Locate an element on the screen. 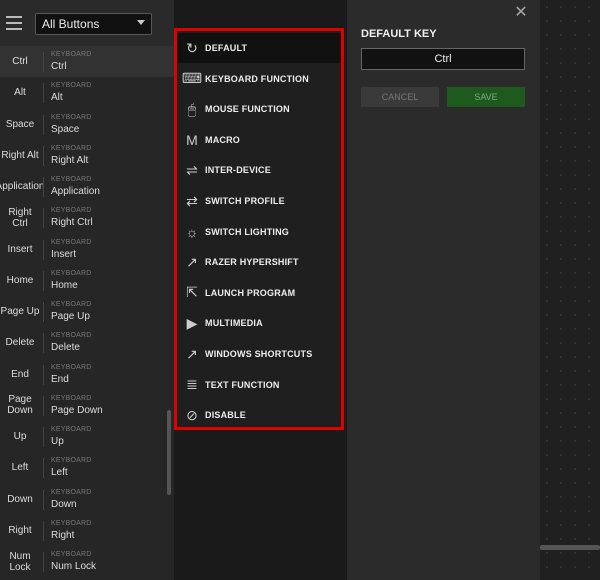 This screenshot has height=580, width=600. menu-item-label: INTER-DEVICE is located at coordinates (238, 170).